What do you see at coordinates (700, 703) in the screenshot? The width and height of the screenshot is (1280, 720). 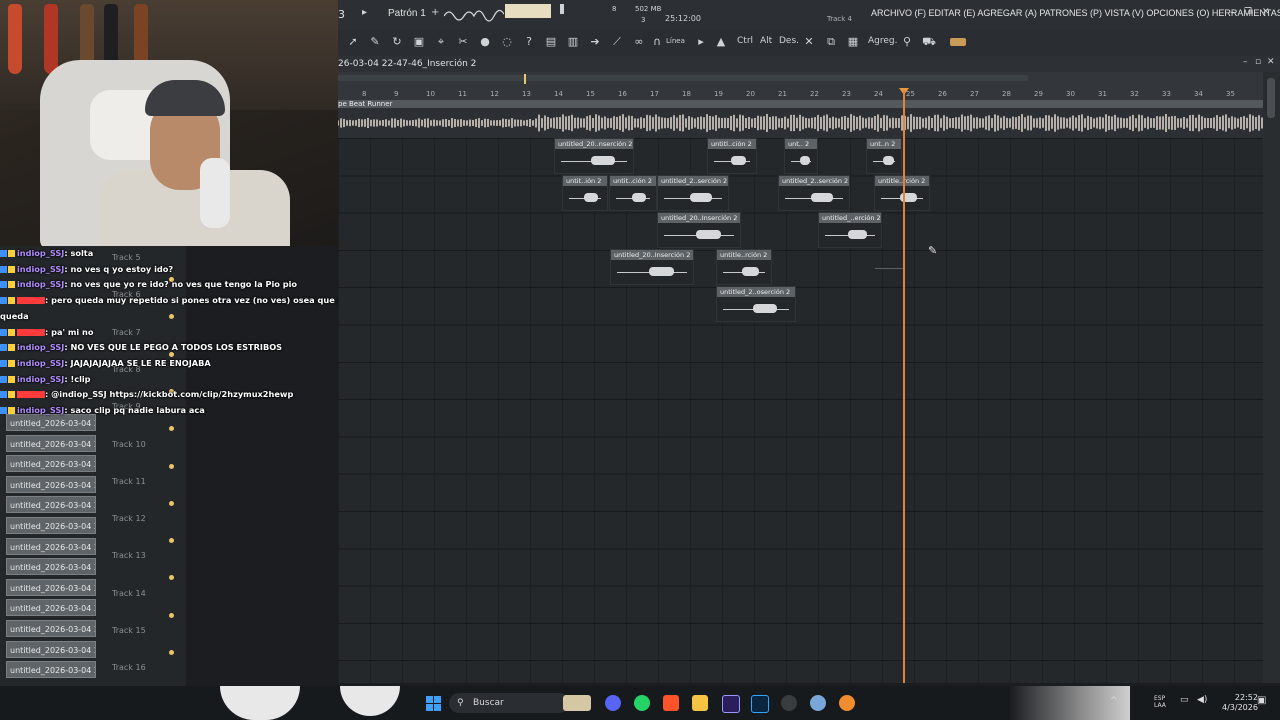 I see `folder-icon` at bounding box center [700, 703].